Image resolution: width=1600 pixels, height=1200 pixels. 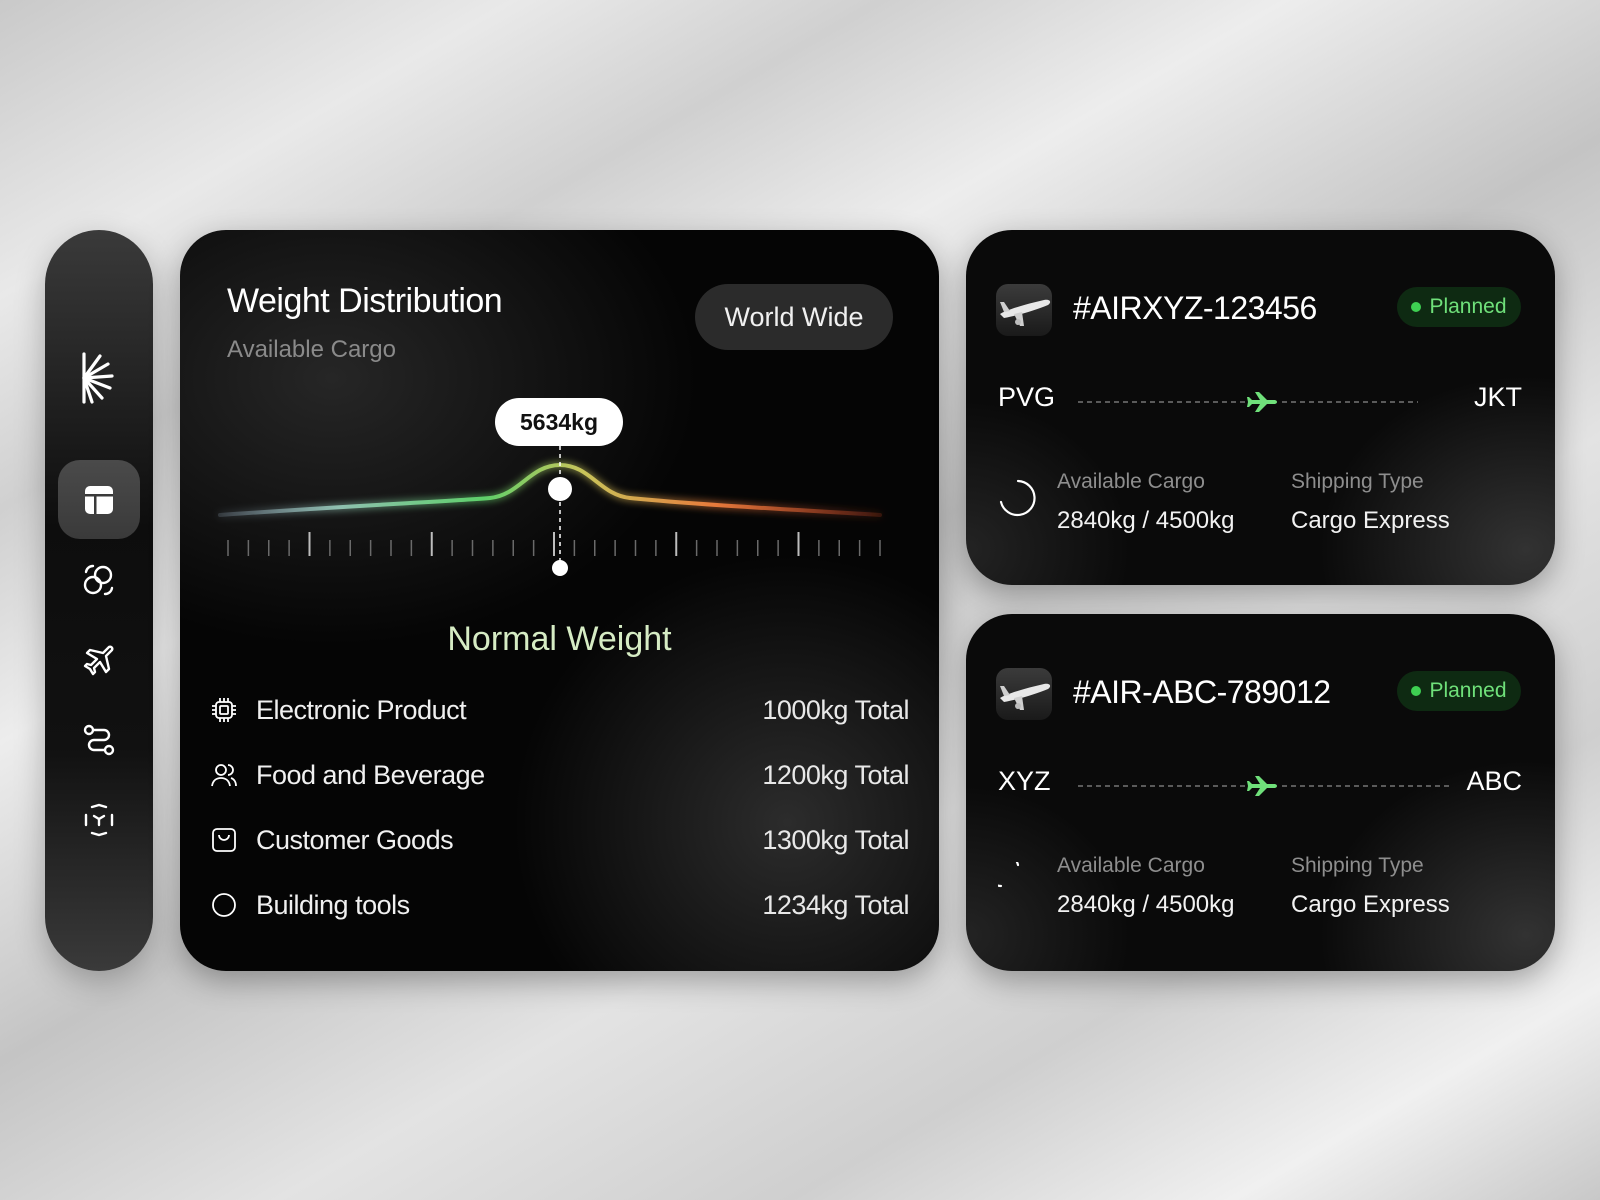 What do you see at coordinates (560, 489) in the screenshot?
I see `marker-dot-top` at bounding box center [560, 489].